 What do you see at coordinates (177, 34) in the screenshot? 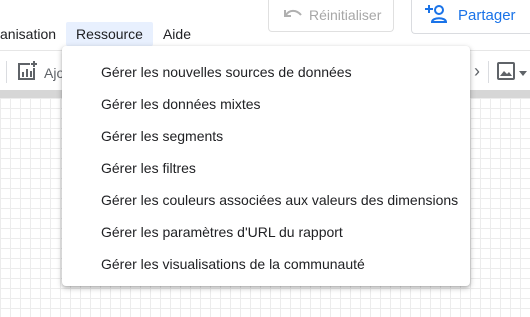
I see `menu-aide: Aide` at bounding box center [177, 34].